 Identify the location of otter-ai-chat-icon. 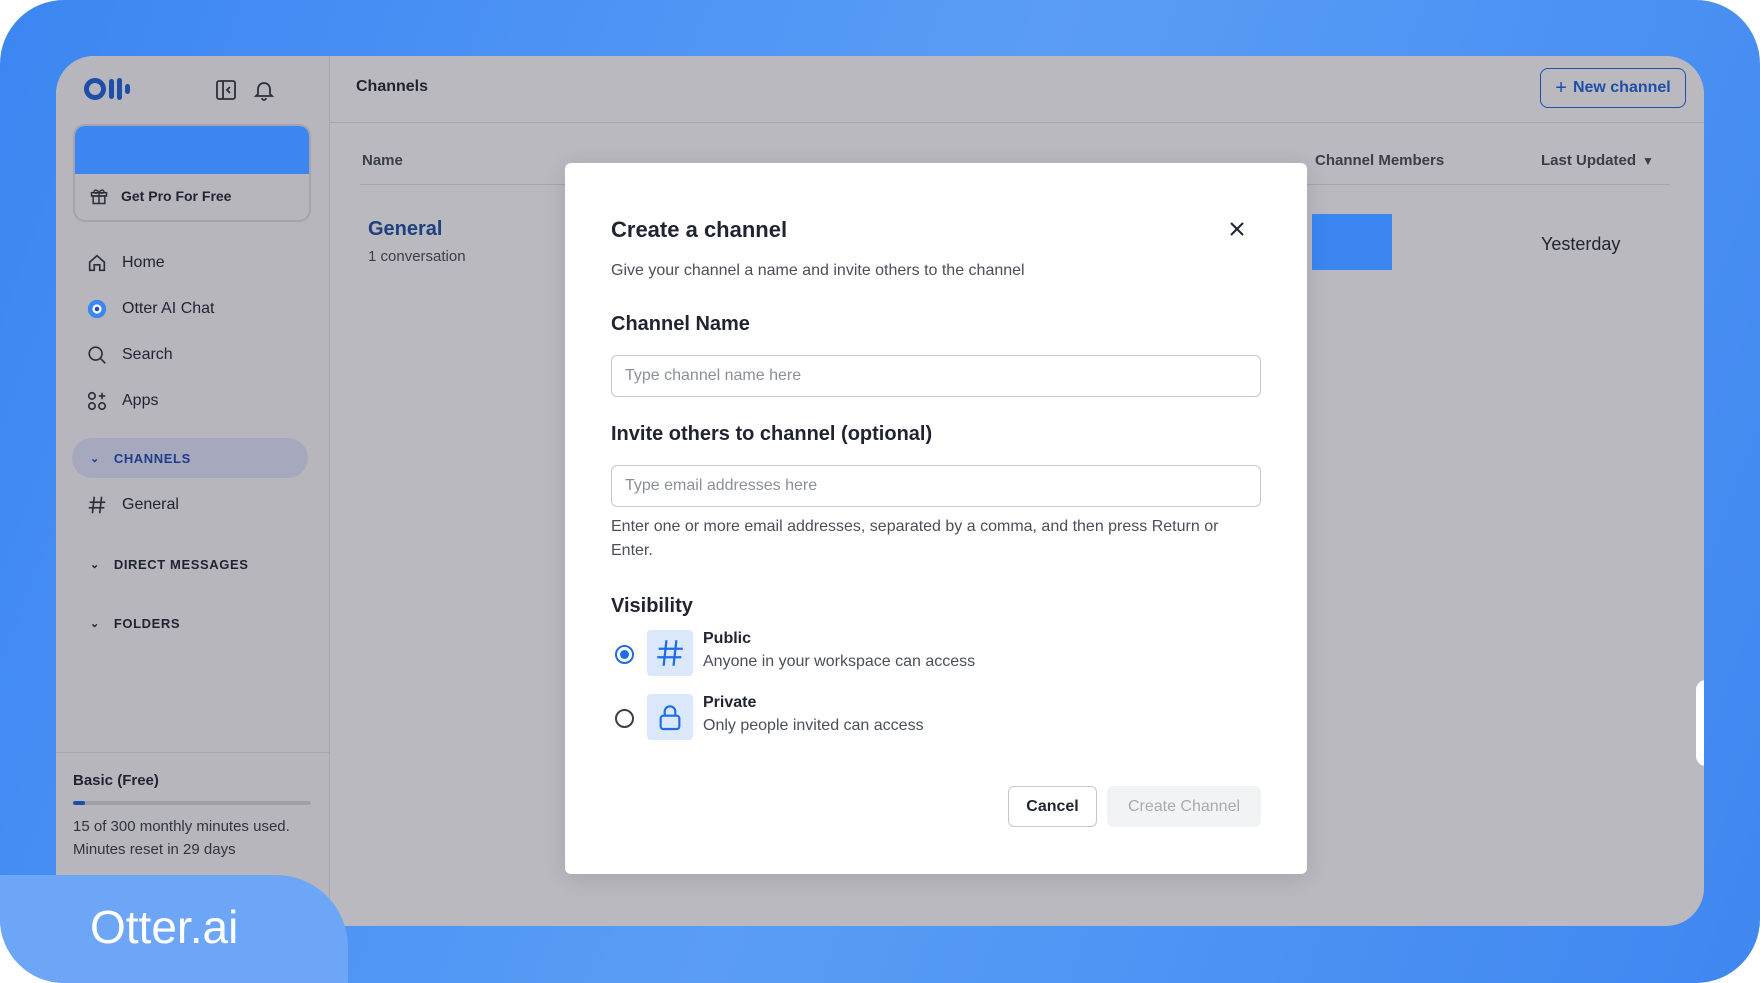
(97, 309).